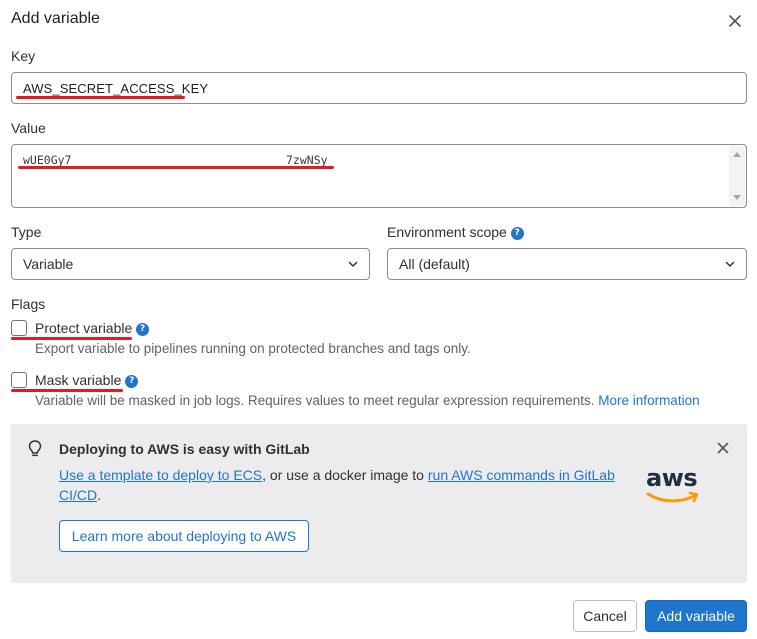 Image resolution: width=757 pixels, height=639 pixels. Describe the element at coordinates (737, 154) in the screenshot. I see `scroll-up-icon` at that location.